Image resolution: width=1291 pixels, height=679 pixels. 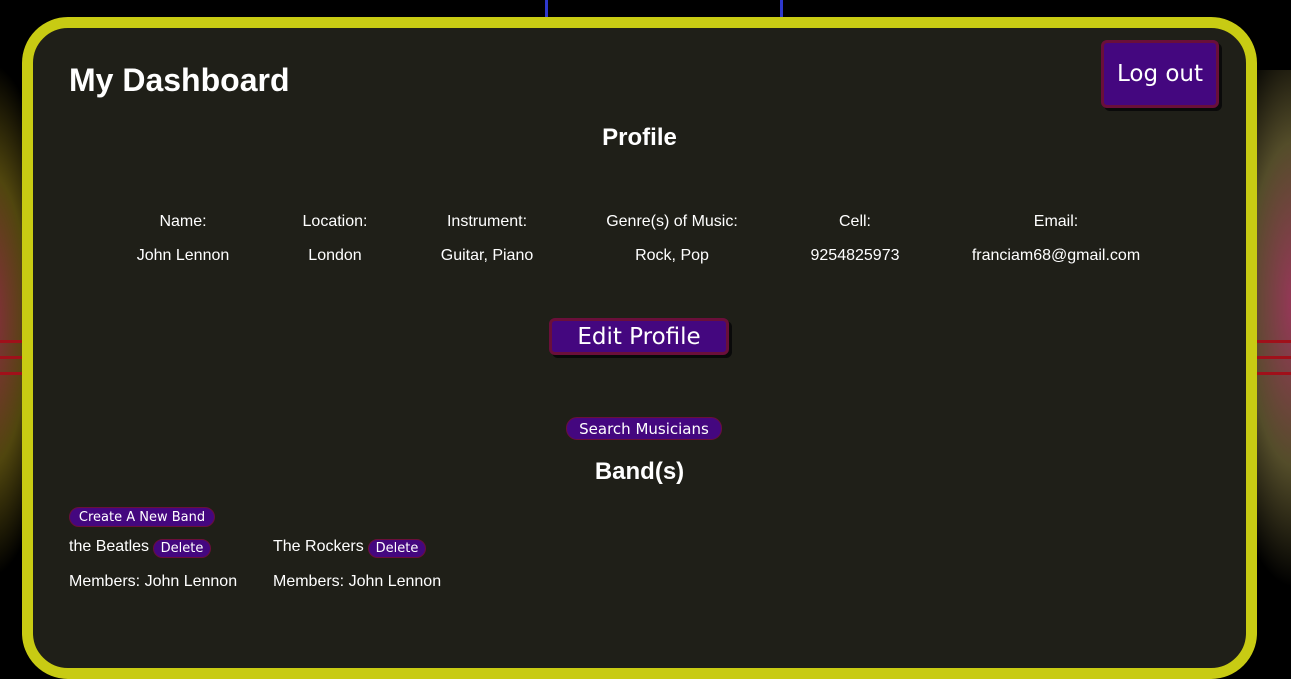 I want to click on band-name: the Beatles, so click(x=109, y=546).